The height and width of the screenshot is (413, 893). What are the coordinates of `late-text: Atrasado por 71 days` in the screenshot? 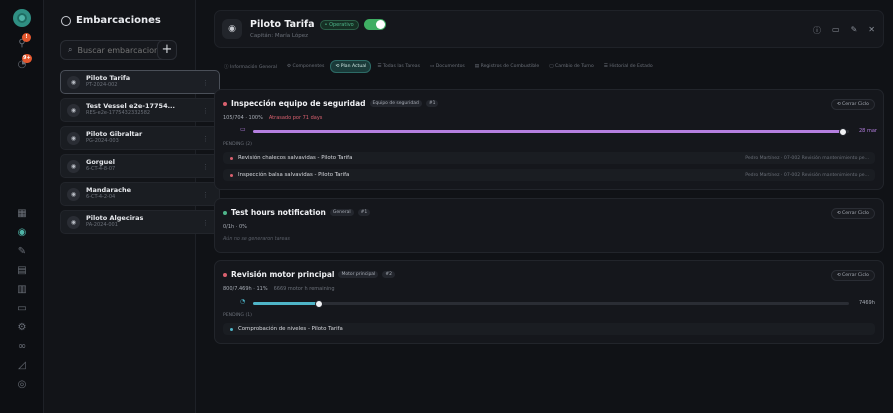 It's located at (295, 118).